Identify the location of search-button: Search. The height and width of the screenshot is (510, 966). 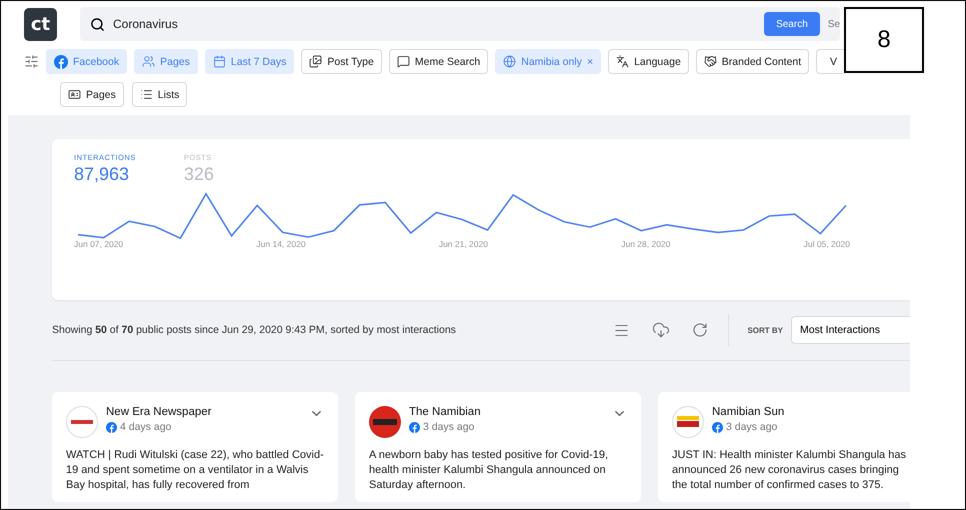
(792, 24).